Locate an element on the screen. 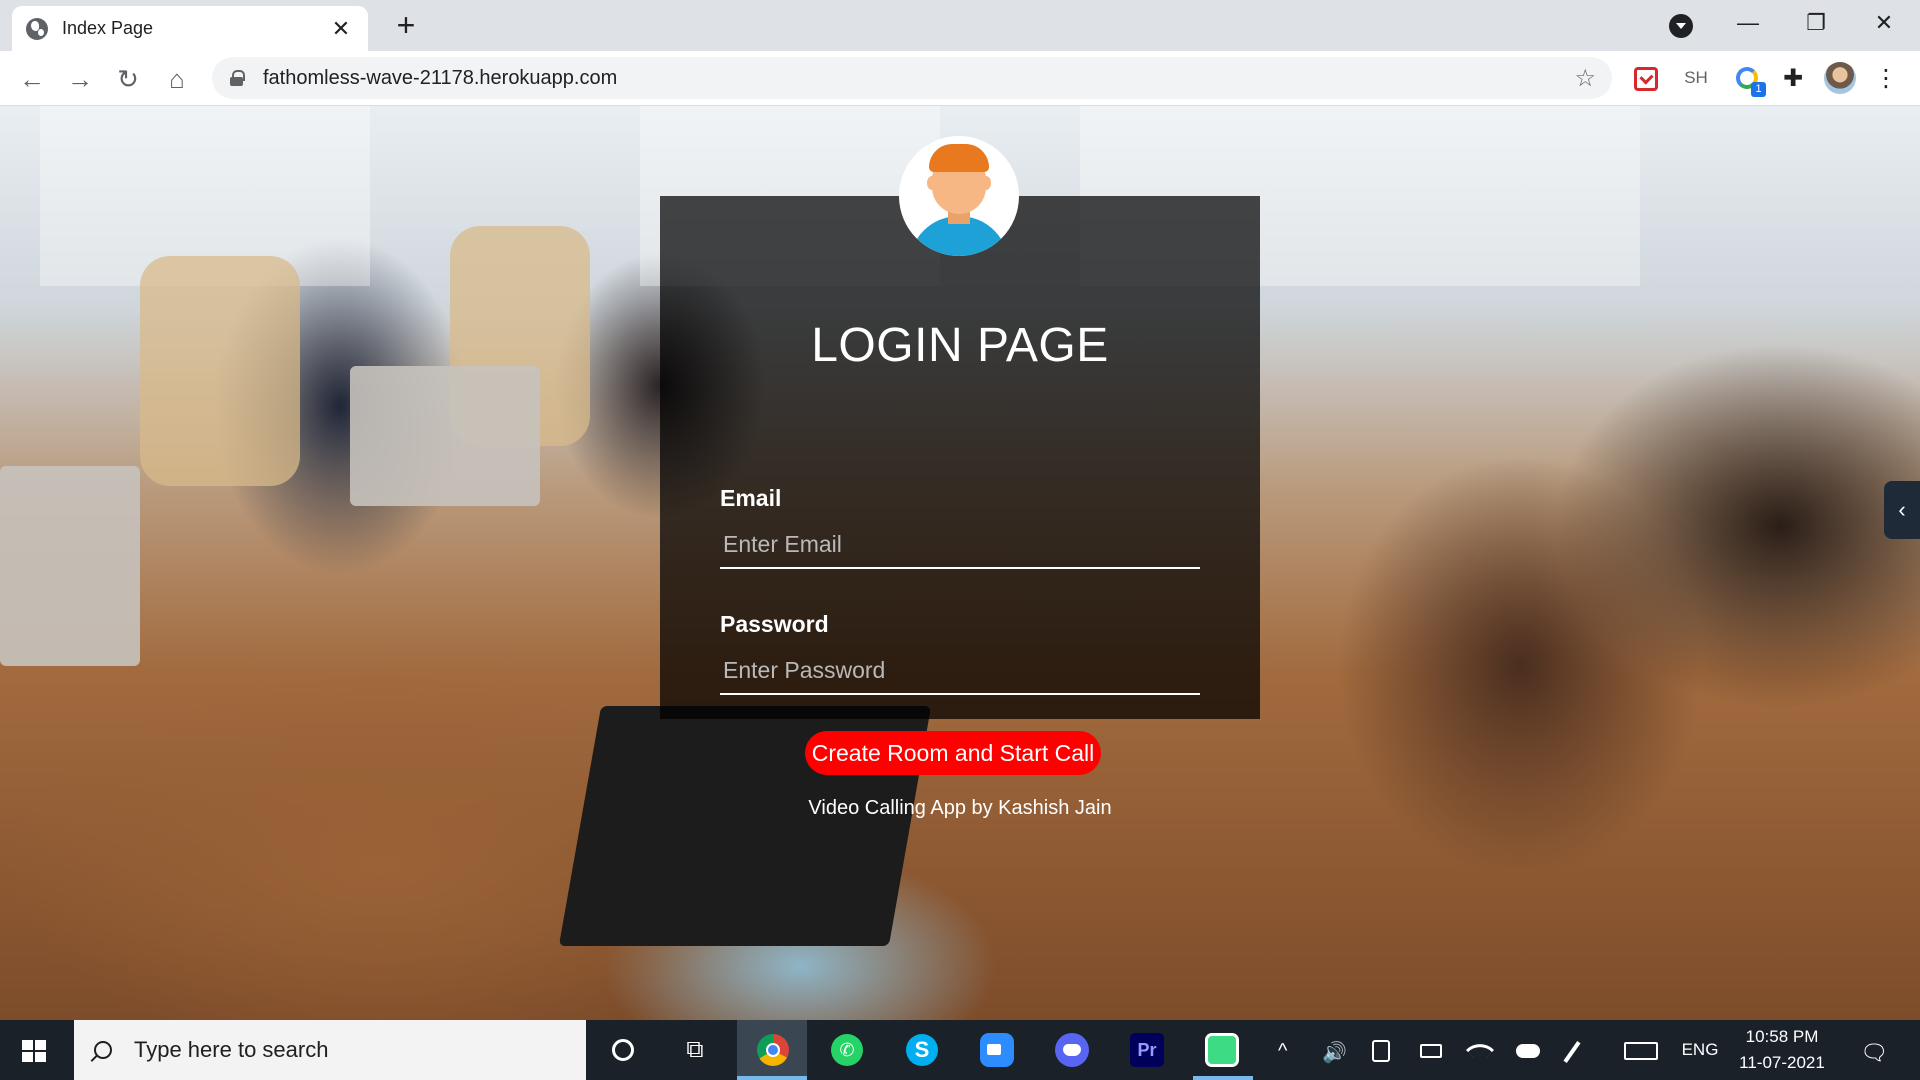 The height and width of the screenshot is (1080, 1920). reload-button: ↻ is located at coordinates (128, 79).